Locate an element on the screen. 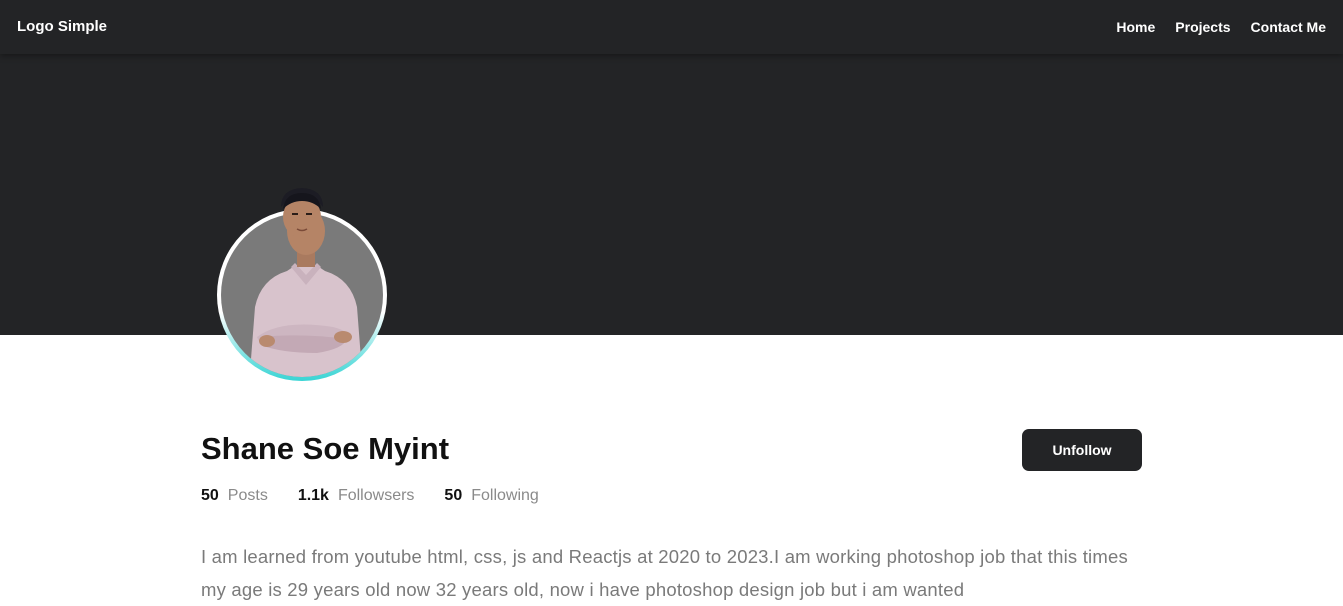 The image size is (1343, 606). nav-links: Home Projects Contact Me is located at coordinates (1221, 27).